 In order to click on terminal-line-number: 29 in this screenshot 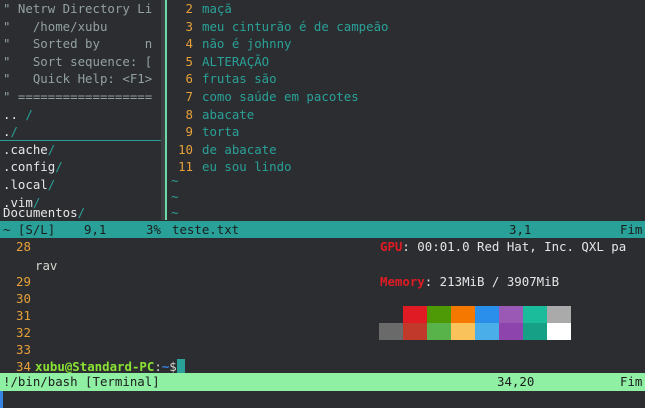, I will do `click(23, 281)`.